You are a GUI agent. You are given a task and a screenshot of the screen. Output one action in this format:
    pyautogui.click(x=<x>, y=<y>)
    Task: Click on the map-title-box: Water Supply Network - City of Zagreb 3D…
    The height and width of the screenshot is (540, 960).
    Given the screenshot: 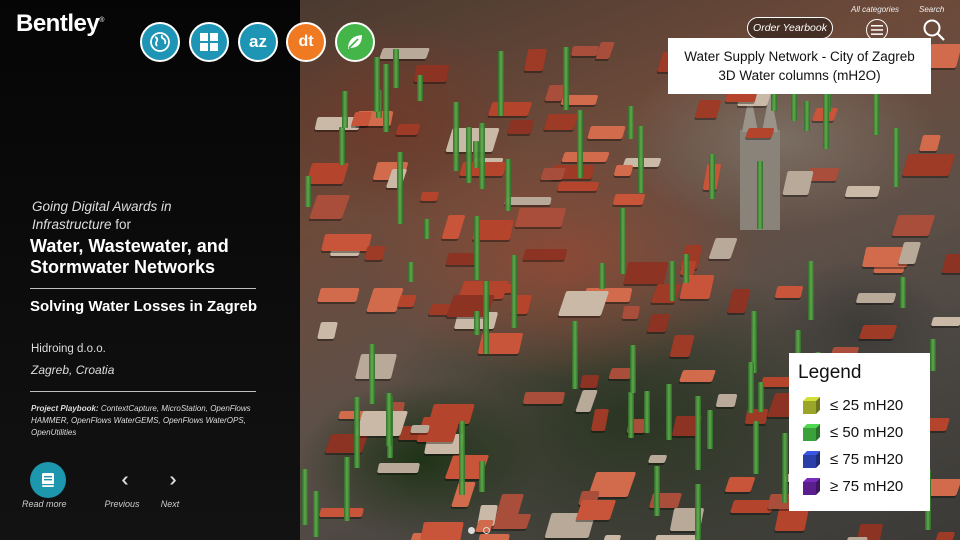 What is the action you would take?
    pyautogui.click(x=799, y=66)
    